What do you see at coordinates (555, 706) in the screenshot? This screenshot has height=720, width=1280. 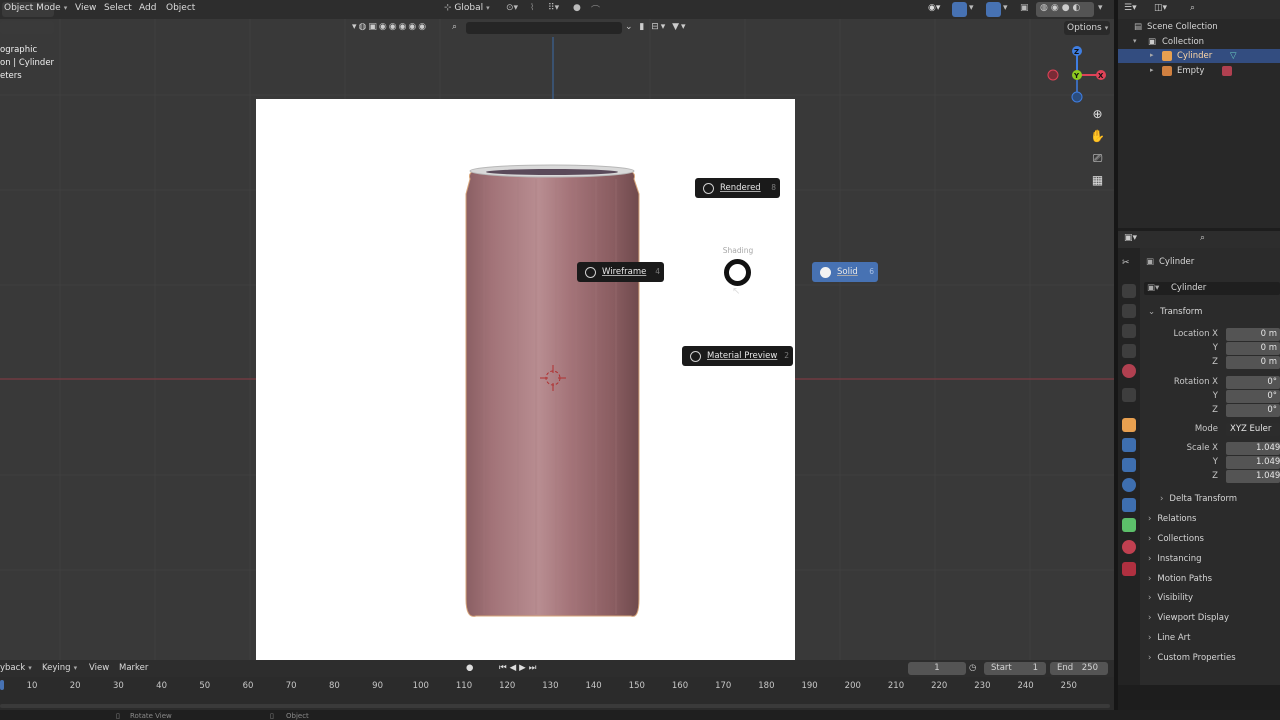 I see `timeline-scrollbar` at bounding box center [555, 706].